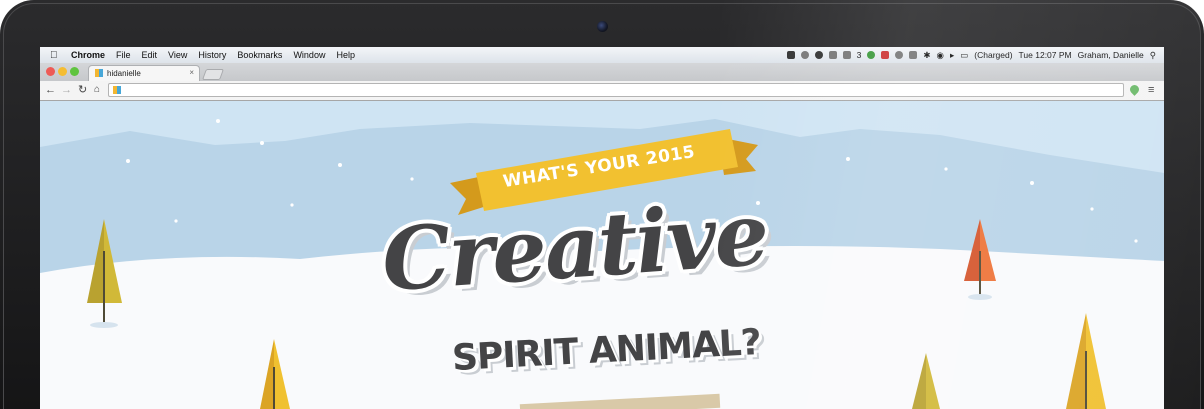 The width and height of the screenshot is (1204, 409). What do you see at coordinates (913, 55) in the screenshot?
I see `screen-icon` at bounding box center [913, 55].